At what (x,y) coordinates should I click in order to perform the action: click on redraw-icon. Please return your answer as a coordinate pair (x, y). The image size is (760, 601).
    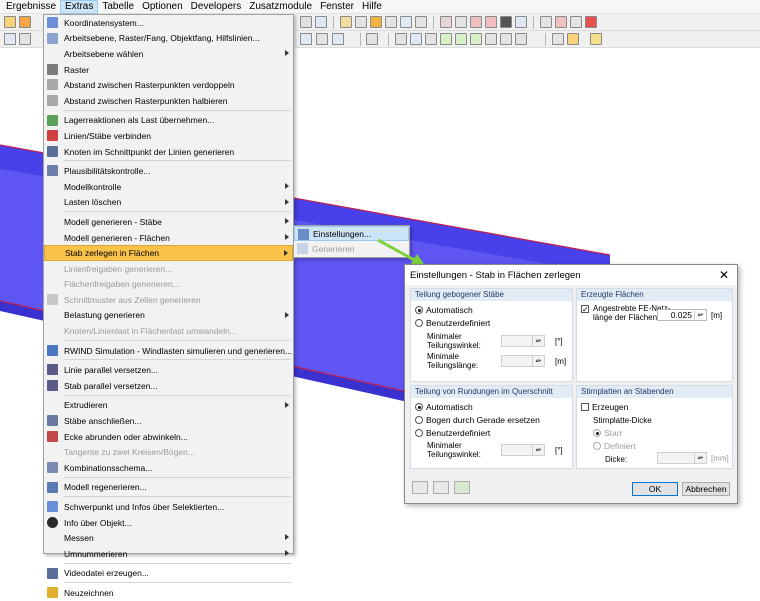
    Looking at the image, I should click on (52, 593).